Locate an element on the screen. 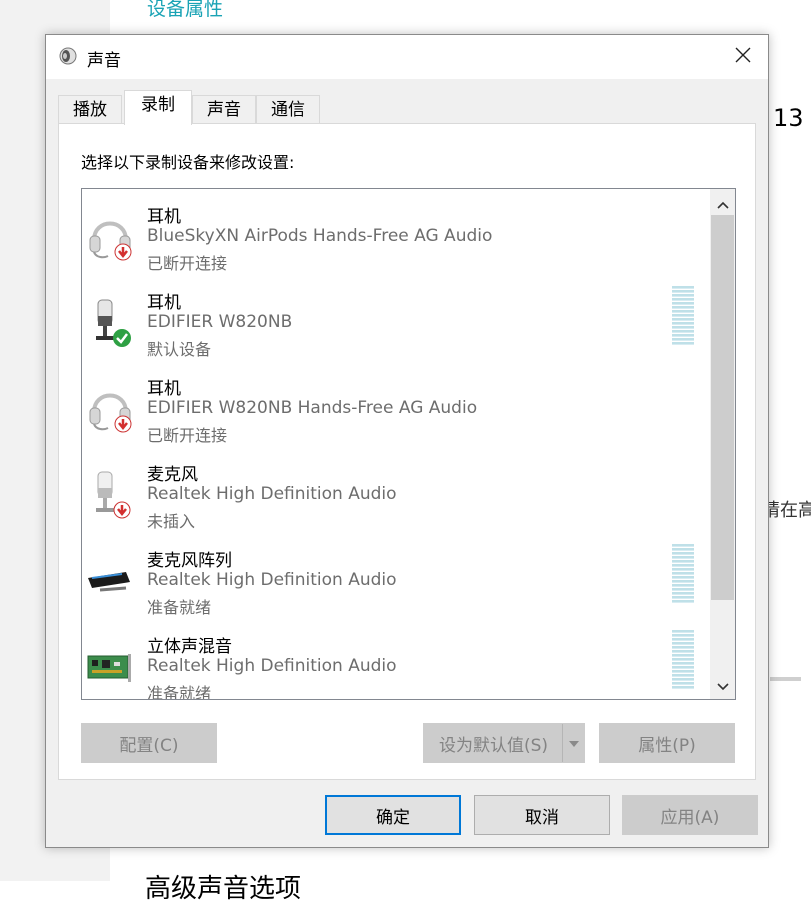 The image size is (811, 905). device-name: 麦克风阵列 is located at coordinates (189, 561).